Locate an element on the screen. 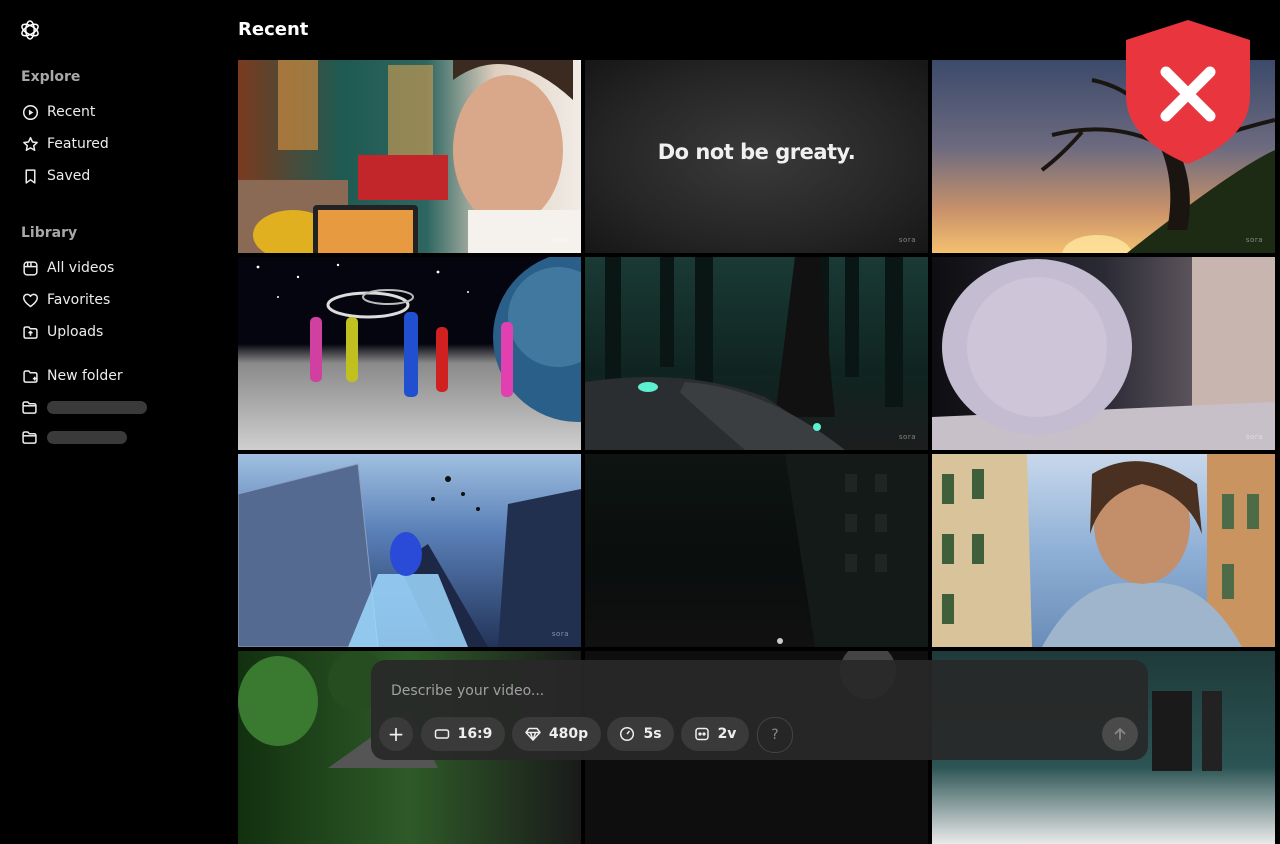 This screenshot has height=844, width=1280. folder-plus-icon is located at coordinates (30, 376).